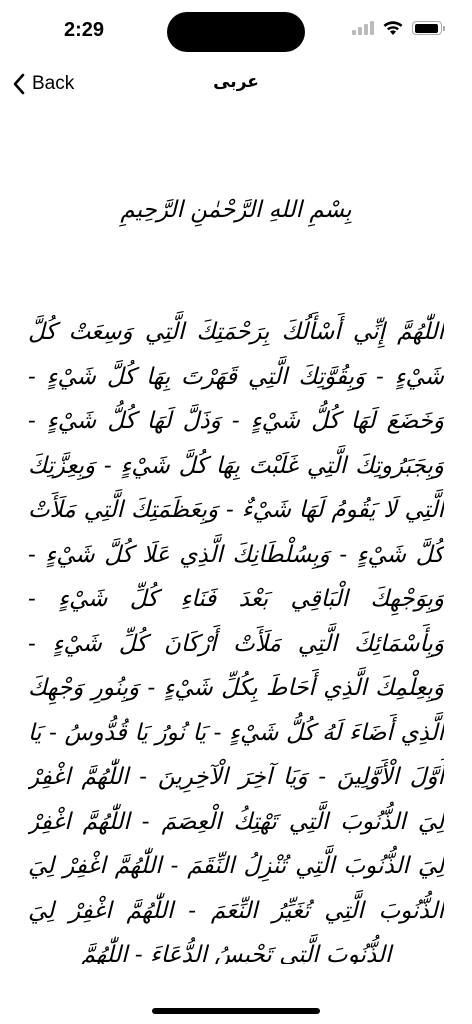 This screenshot has height=1024, width=472. I want to click on dynamic-island, so click(236, 32).